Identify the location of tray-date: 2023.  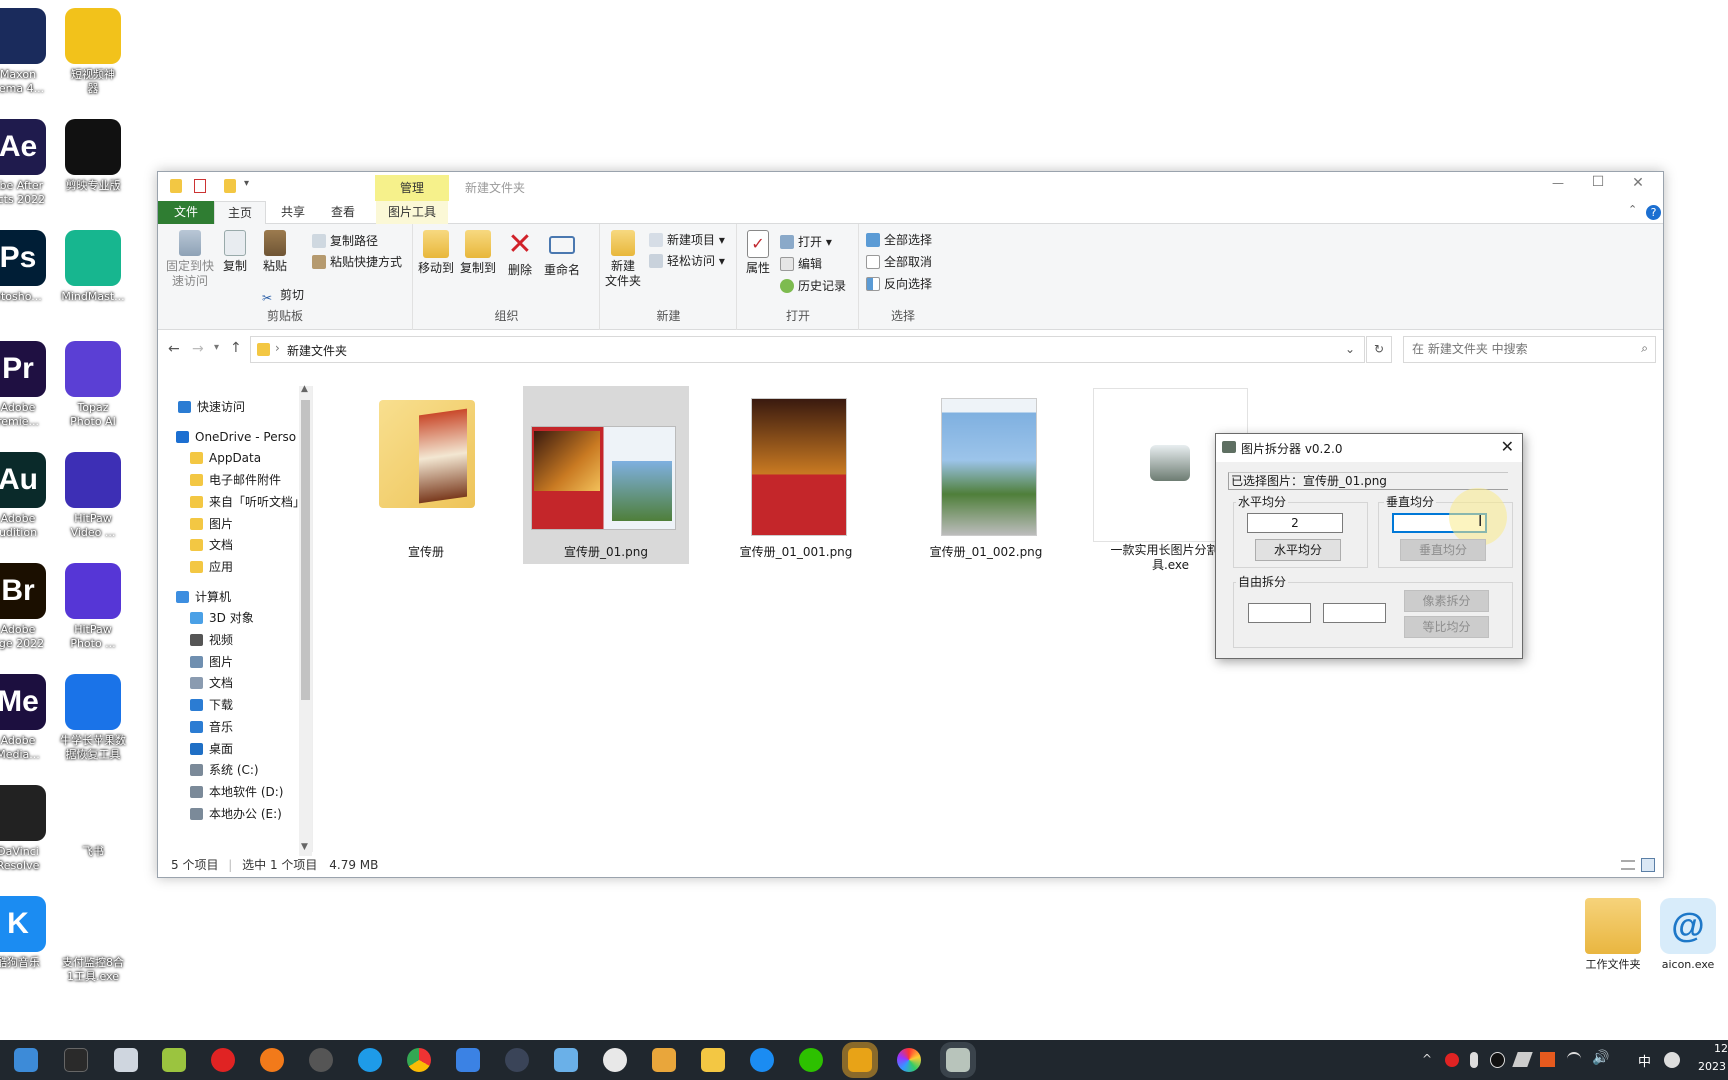
(1712, 1066).